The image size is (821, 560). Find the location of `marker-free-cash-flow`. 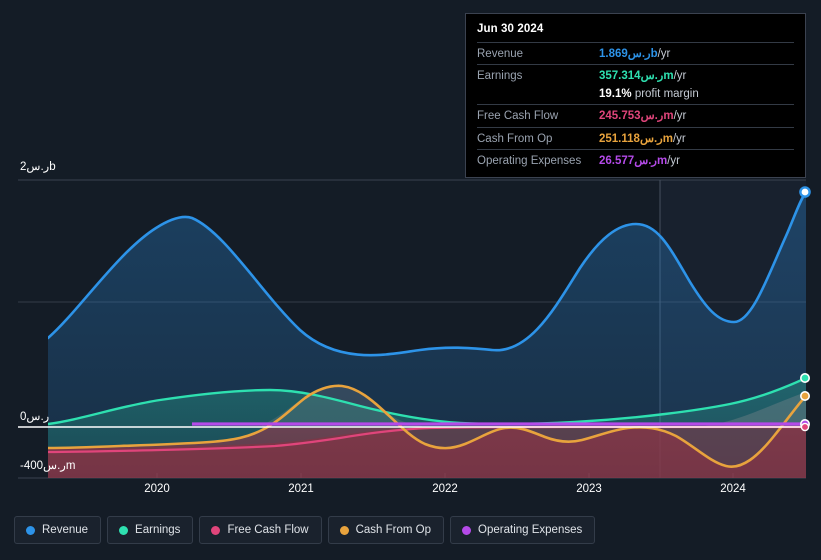

marker-free-cash-flow is located at coordinates (805, 427).